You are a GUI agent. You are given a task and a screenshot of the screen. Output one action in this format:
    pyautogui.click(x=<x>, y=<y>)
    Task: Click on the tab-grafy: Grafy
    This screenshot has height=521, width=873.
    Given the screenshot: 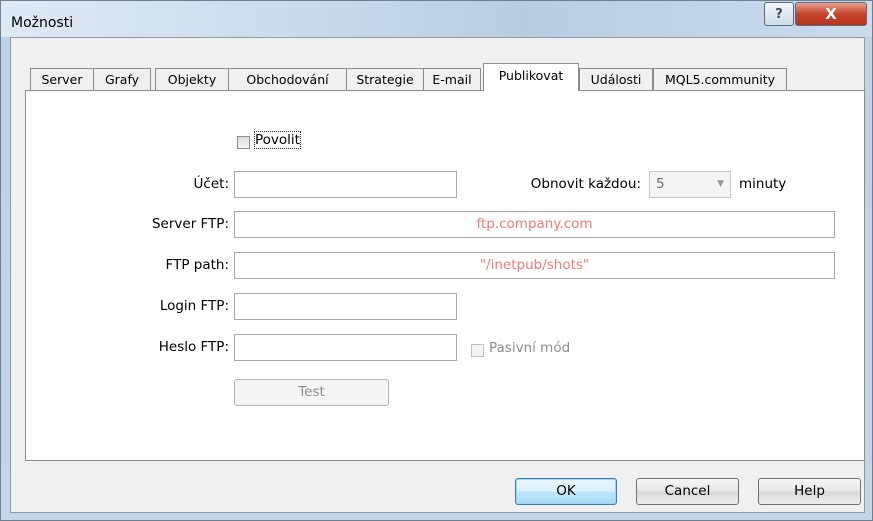 What is the action you would take?
    pyautogui.click(x=122, y=79)
    